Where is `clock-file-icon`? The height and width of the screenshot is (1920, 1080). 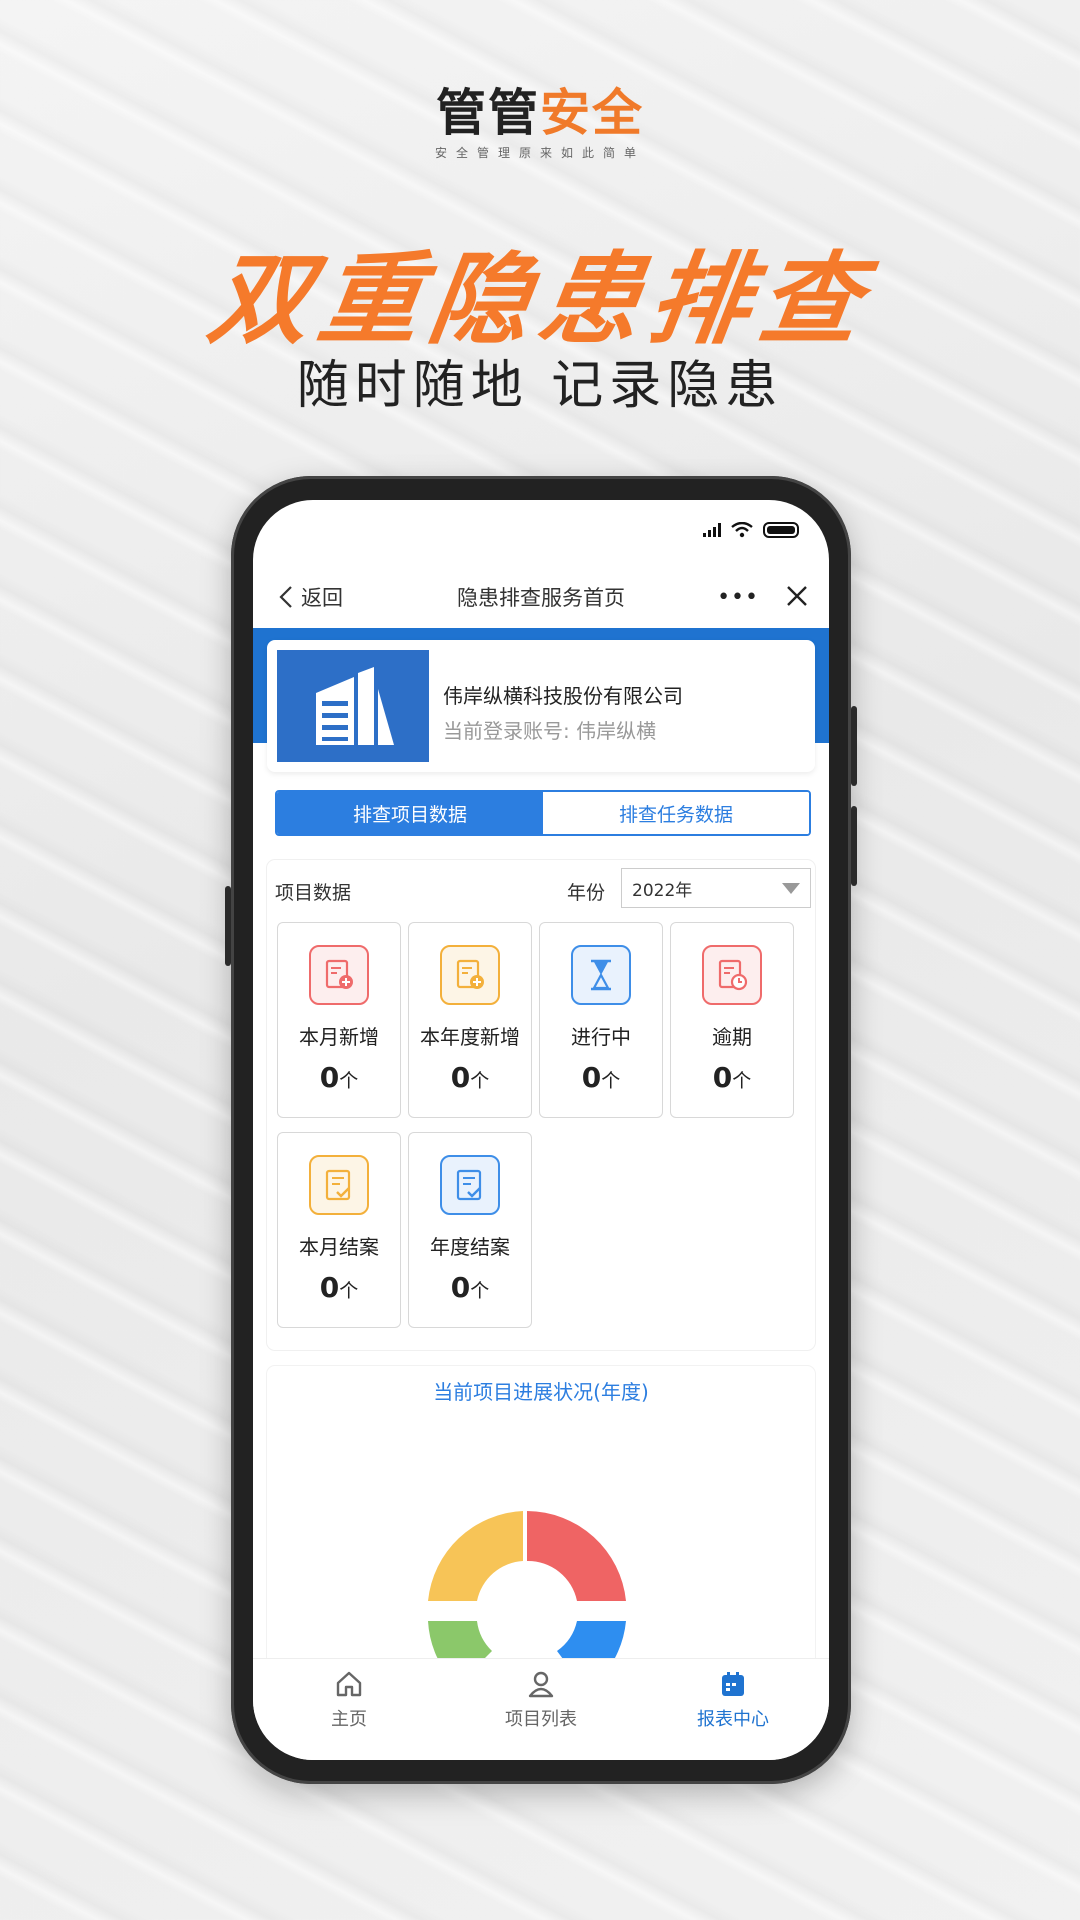 clock-file-icon is located at coordinates (732, 975).